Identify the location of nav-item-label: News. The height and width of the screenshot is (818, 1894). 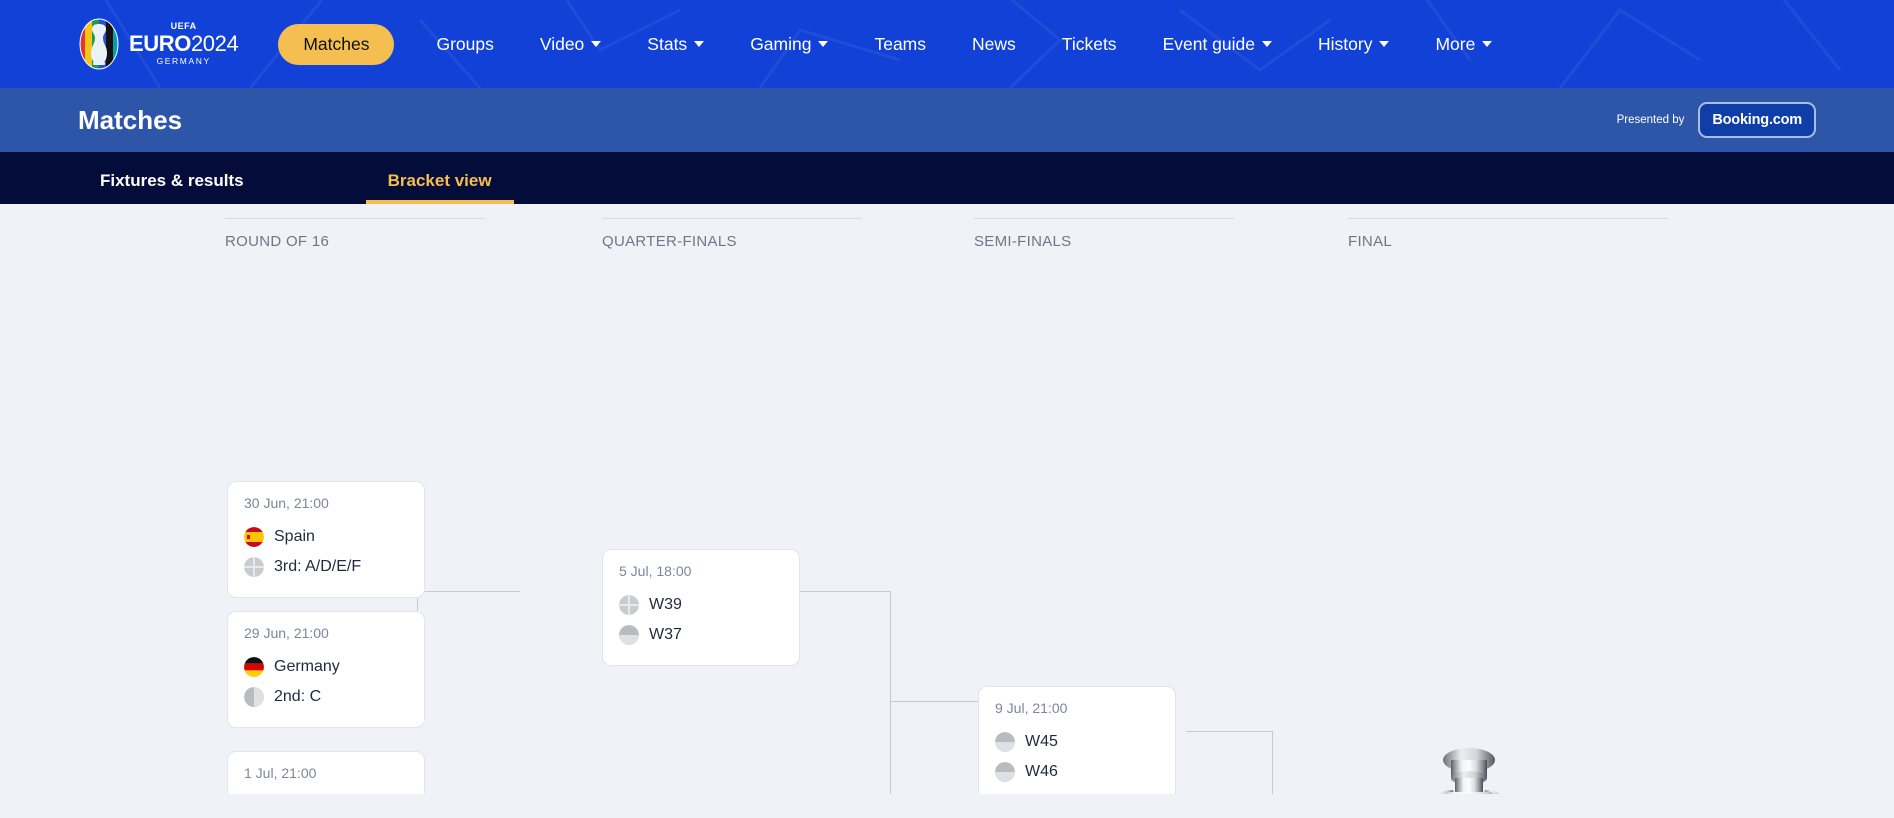
(994, 43).